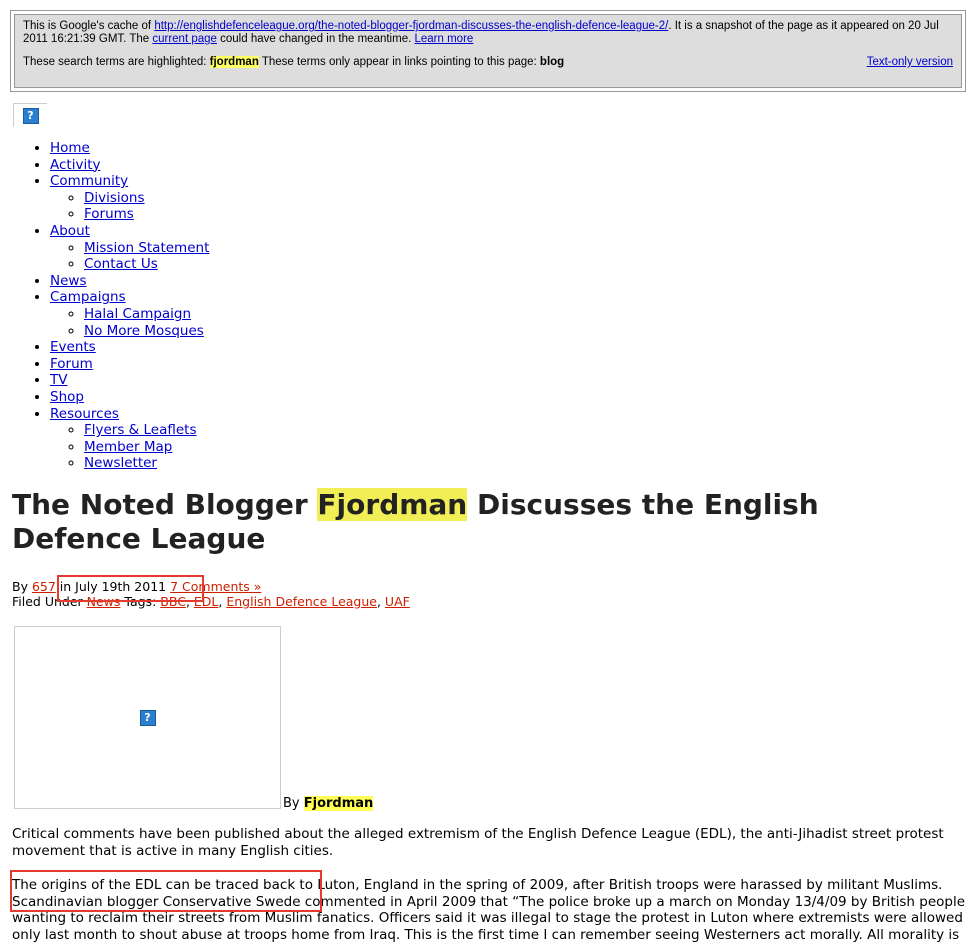 The height and width of the screenshot is (943, 978). I want to click on nav-link-shop: Shop, so click(67, 397).